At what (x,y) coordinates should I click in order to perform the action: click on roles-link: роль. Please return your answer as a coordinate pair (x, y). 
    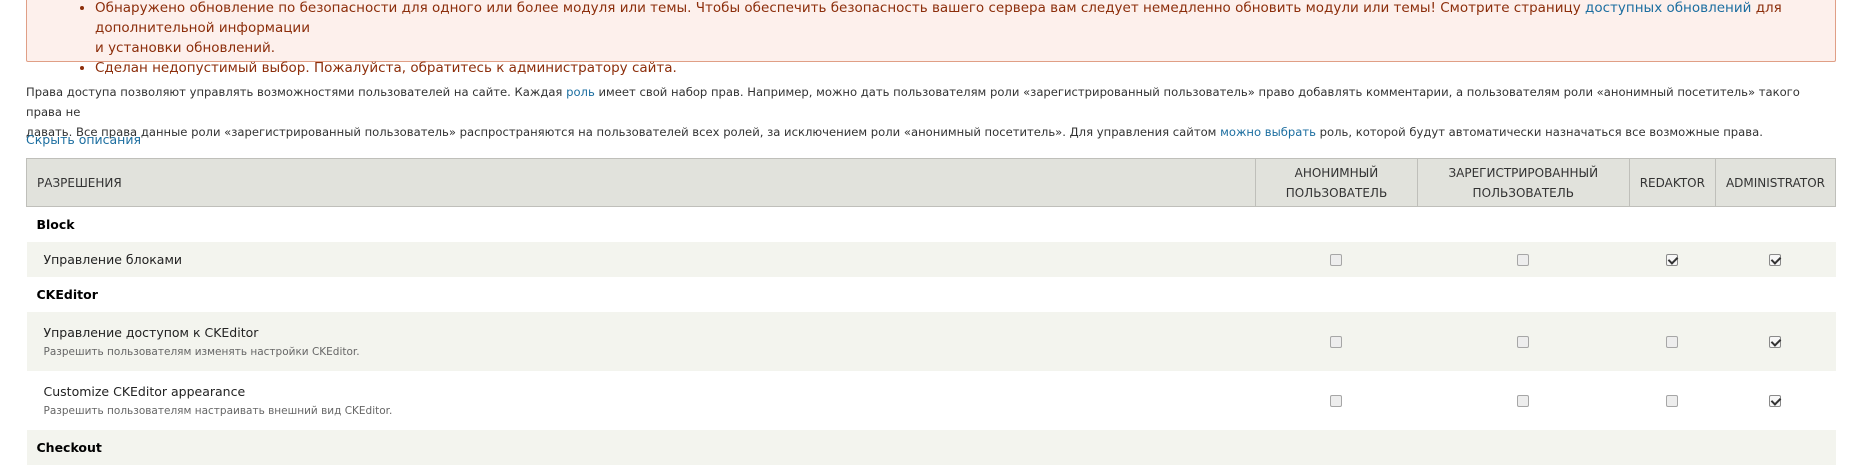
    Looking at the image, I should click on (580, 92).